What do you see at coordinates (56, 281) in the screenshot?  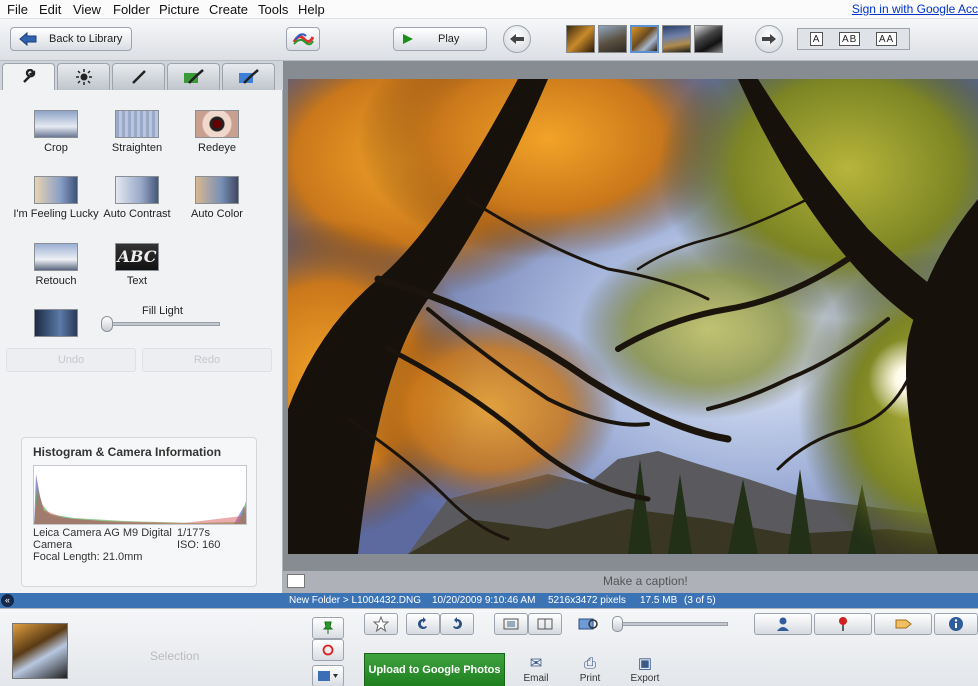 I see `retouch-label: Retouch` at bounding box center [56, 281].